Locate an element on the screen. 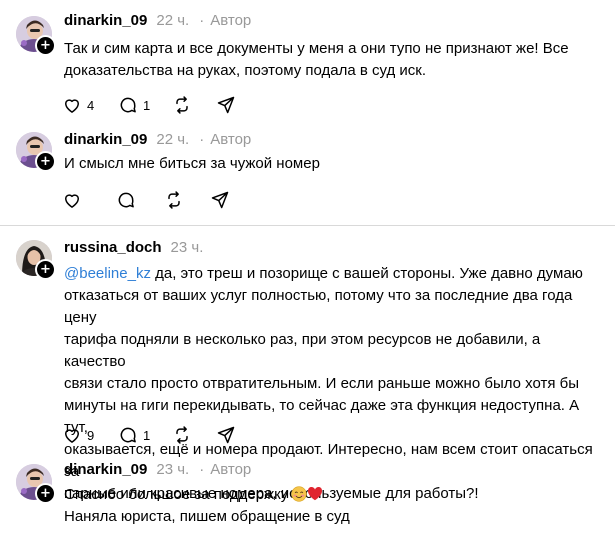 This screenshot has width=615, height=533. post-text: И смысл мне биться за чужой номер is located at coordinates (334, 164).